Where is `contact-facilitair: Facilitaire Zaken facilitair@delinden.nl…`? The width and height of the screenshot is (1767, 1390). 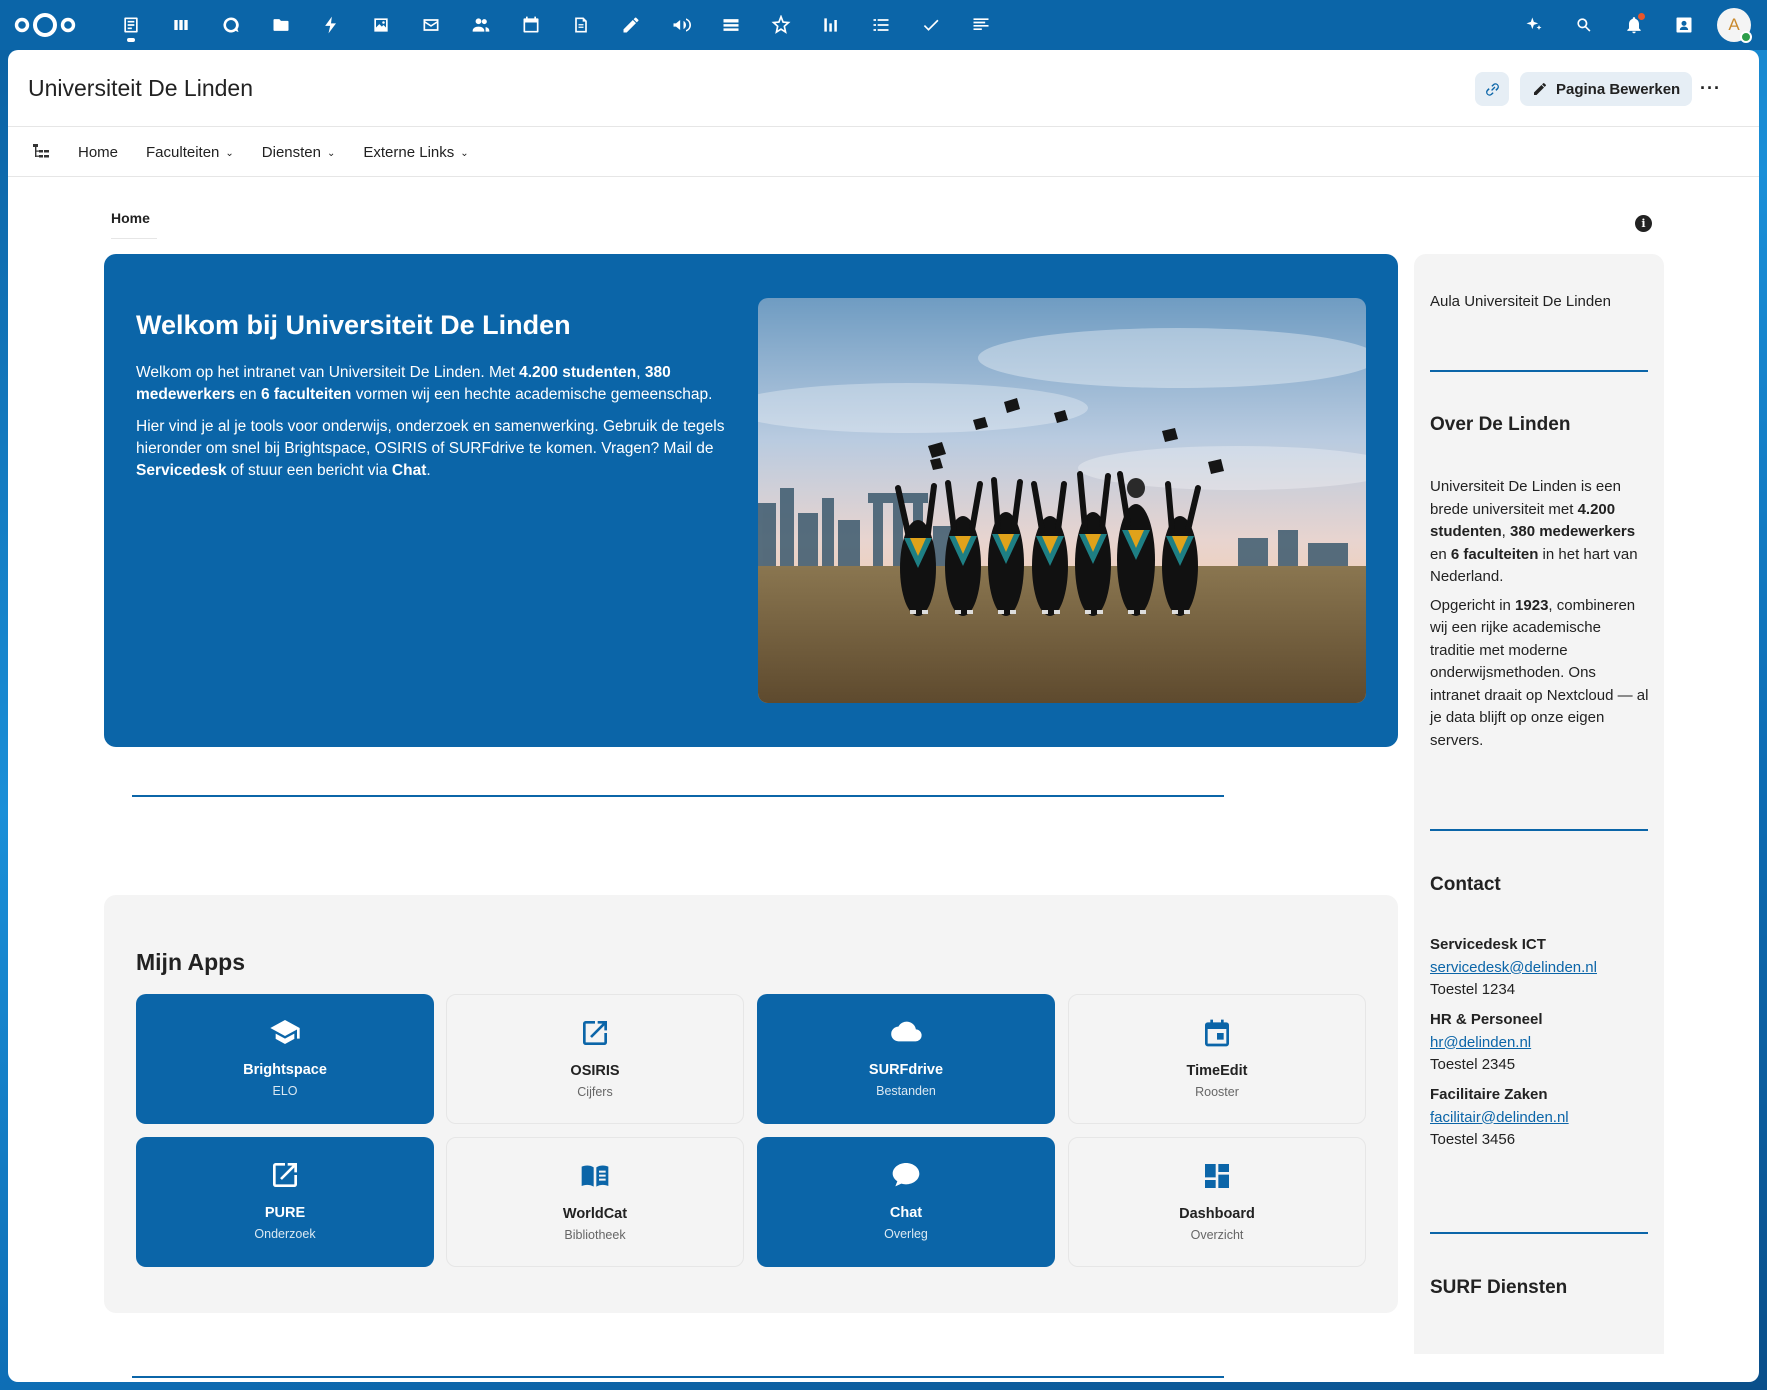
contact-facilitair: Facilitaire Zaken facilitair@delinden.nl… is located at coordinates (1545, 1118).